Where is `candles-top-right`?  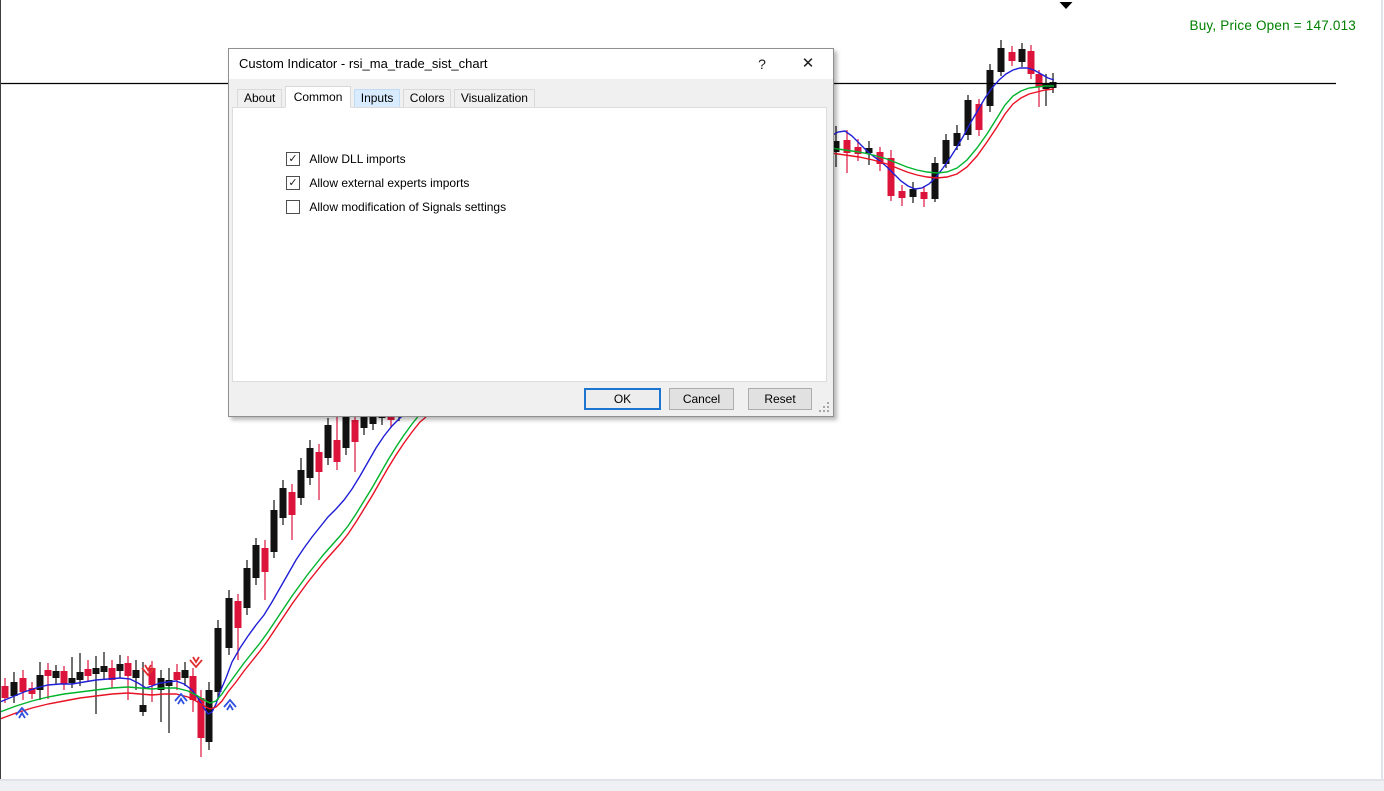 candles-top-right is located at coordinates (944, 123).